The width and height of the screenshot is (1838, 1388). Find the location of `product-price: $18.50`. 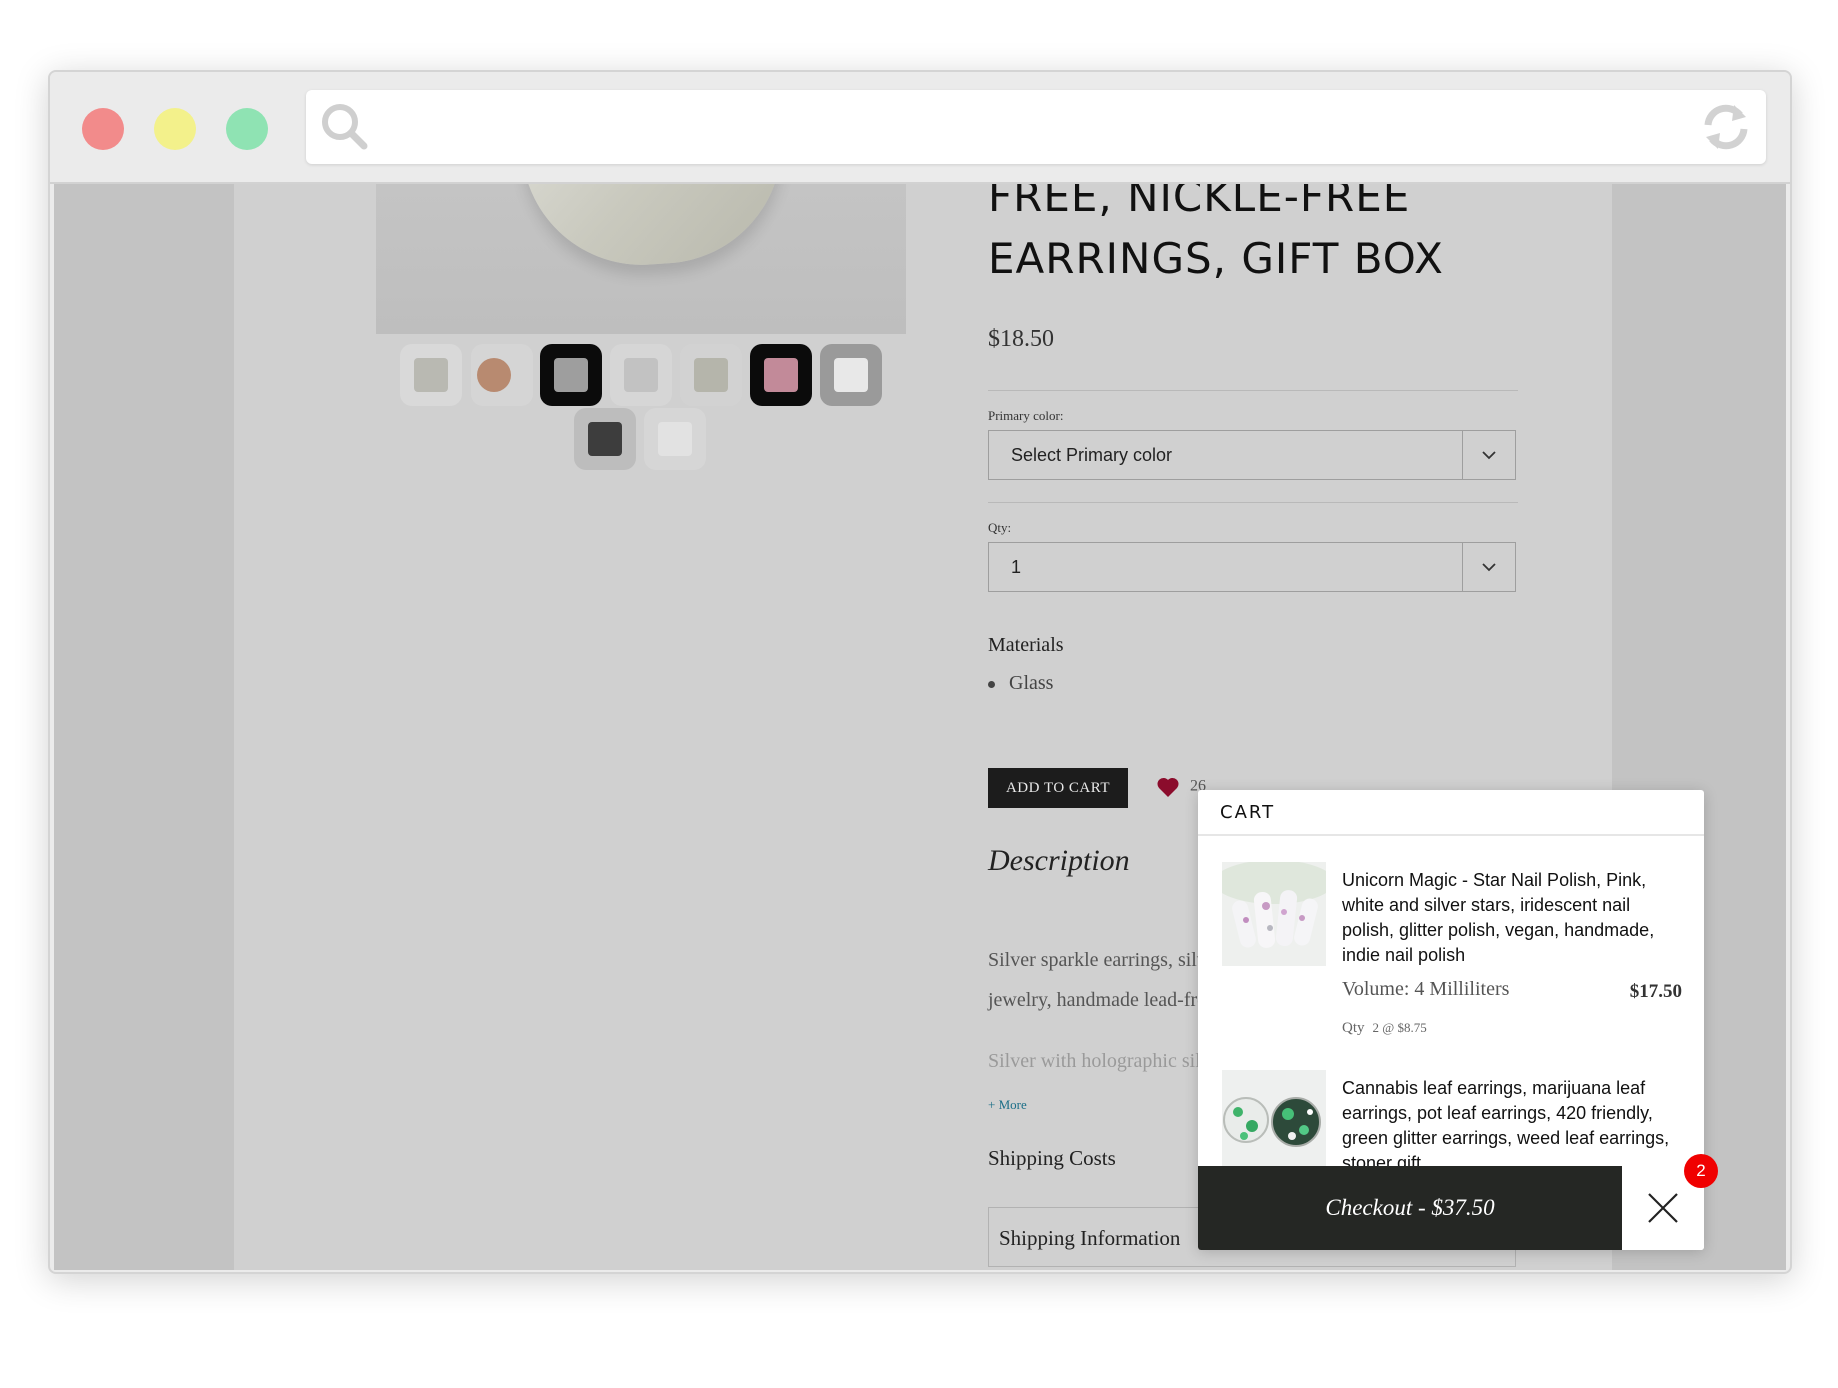

product-price: $18.50 is located at coordinates (1021, 339).